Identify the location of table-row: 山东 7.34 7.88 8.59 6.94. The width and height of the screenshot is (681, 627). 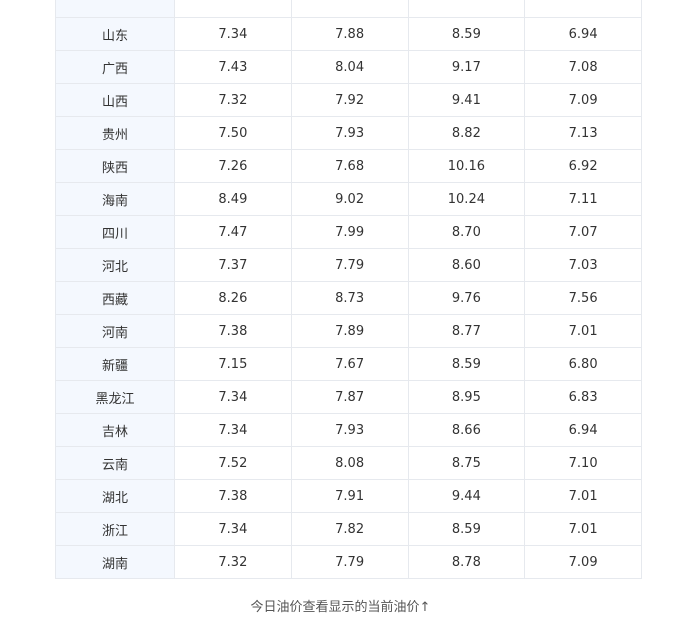
(348, 34).